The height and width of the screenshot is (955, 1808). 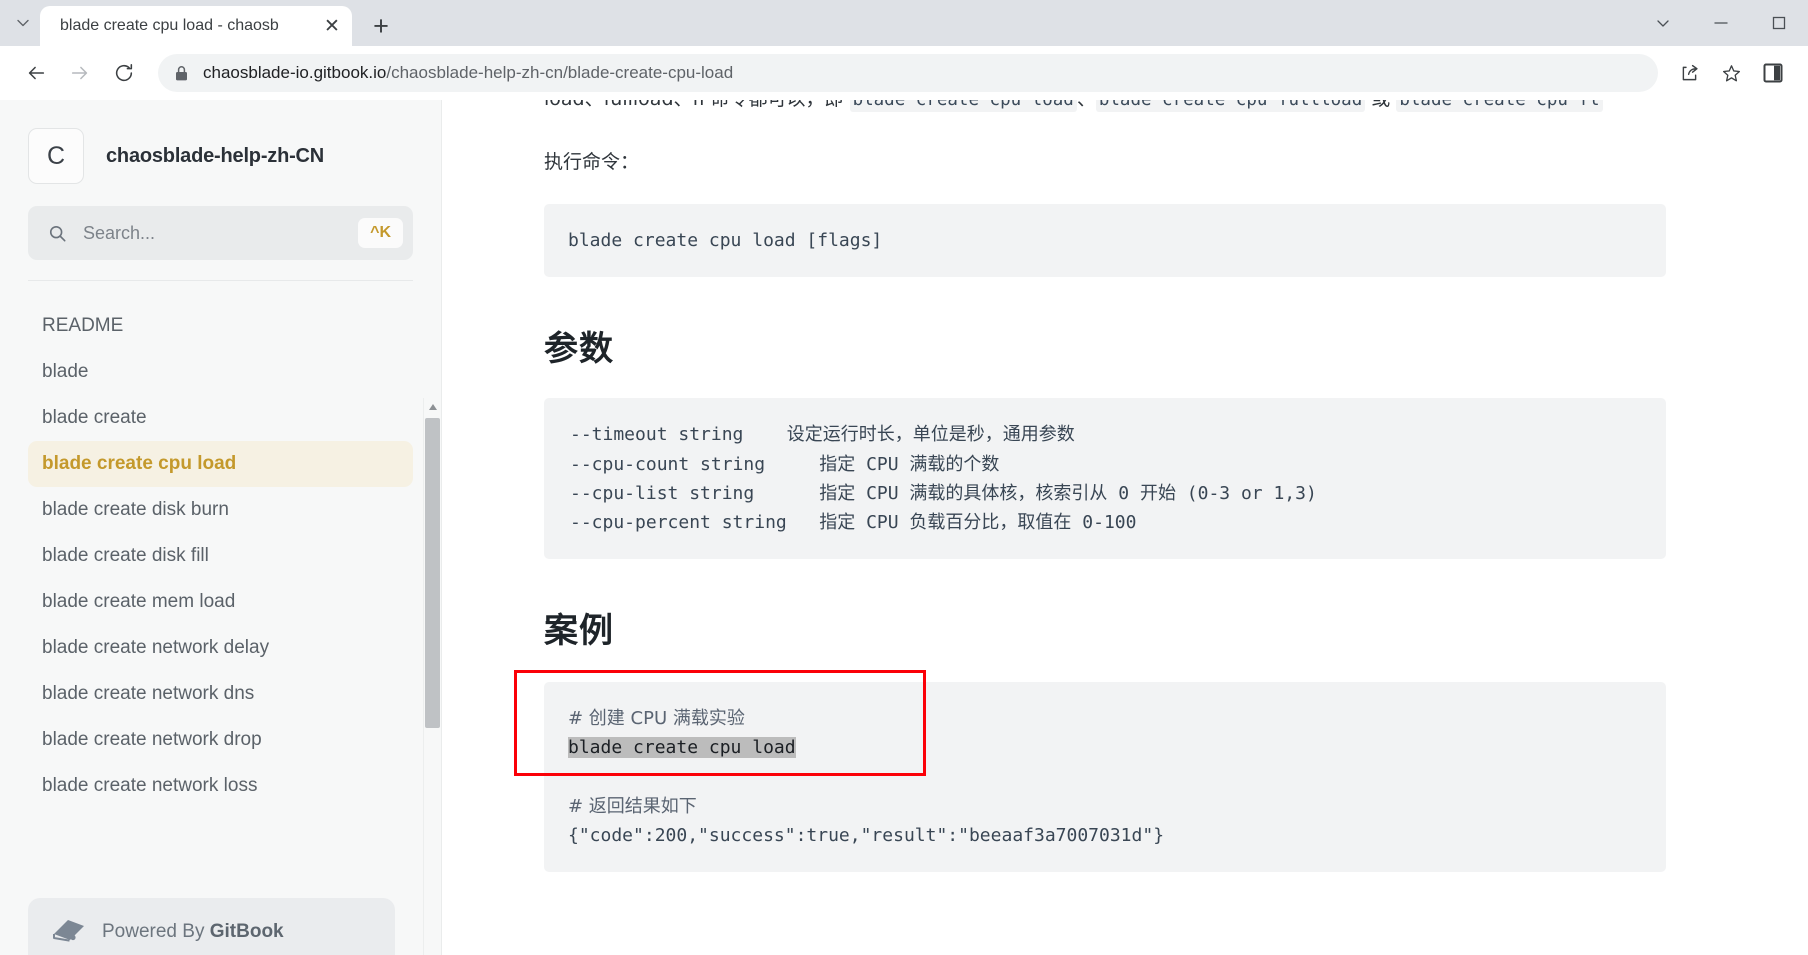 What do you see at coordinates (213, 233) in the screenshot?
I see `search-input` at bounding box center [213, 233].